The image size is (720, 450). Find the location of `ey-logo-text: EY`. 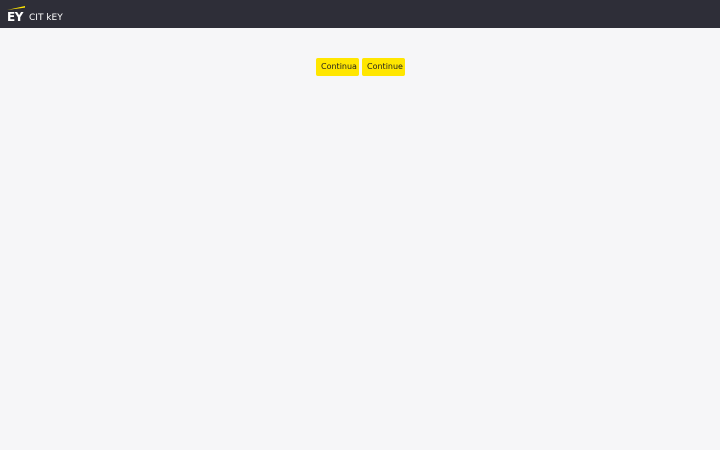

ey-logo-text: EY is located at coordinates (15, 17).